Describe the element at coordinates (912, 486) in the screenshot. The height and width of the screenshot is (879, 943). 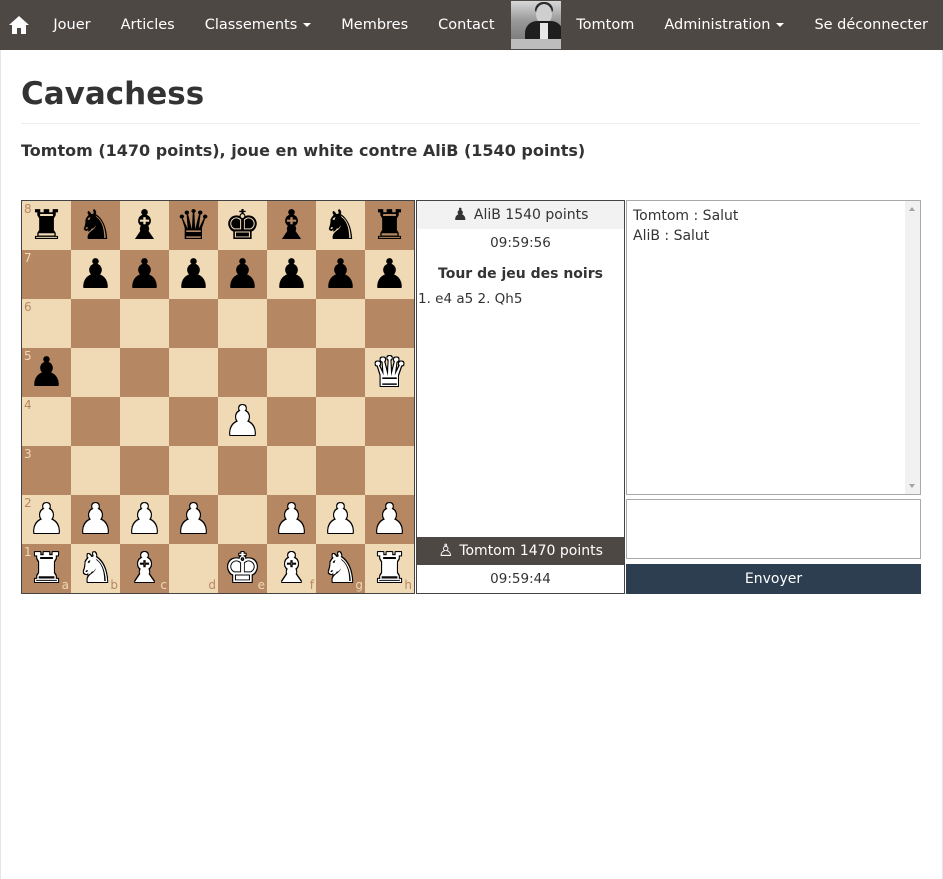
I see `scroll-down-arrow-icon` at that location.